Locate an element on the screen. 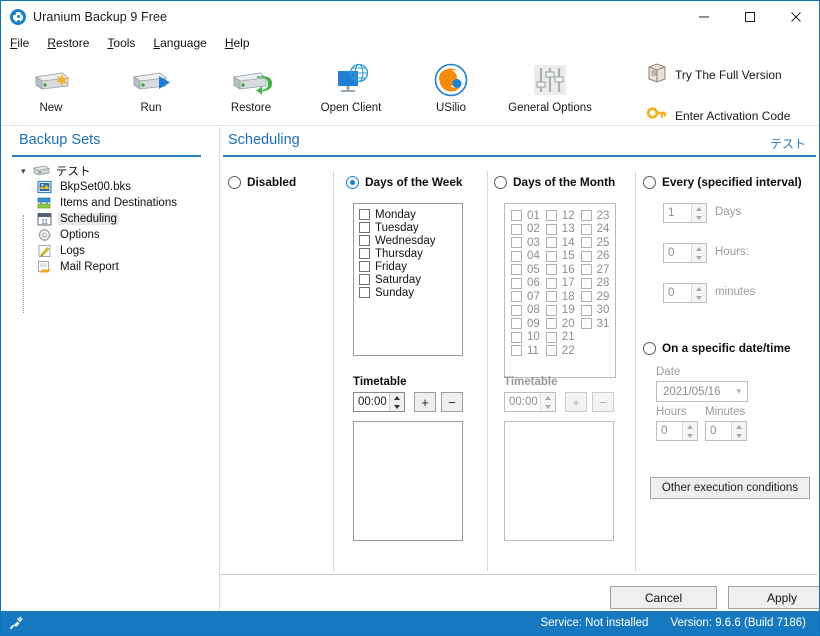 The width and height of the screenshot is (820, 636). month-timetable-remove-button: − is located at coordinates (603, 402).